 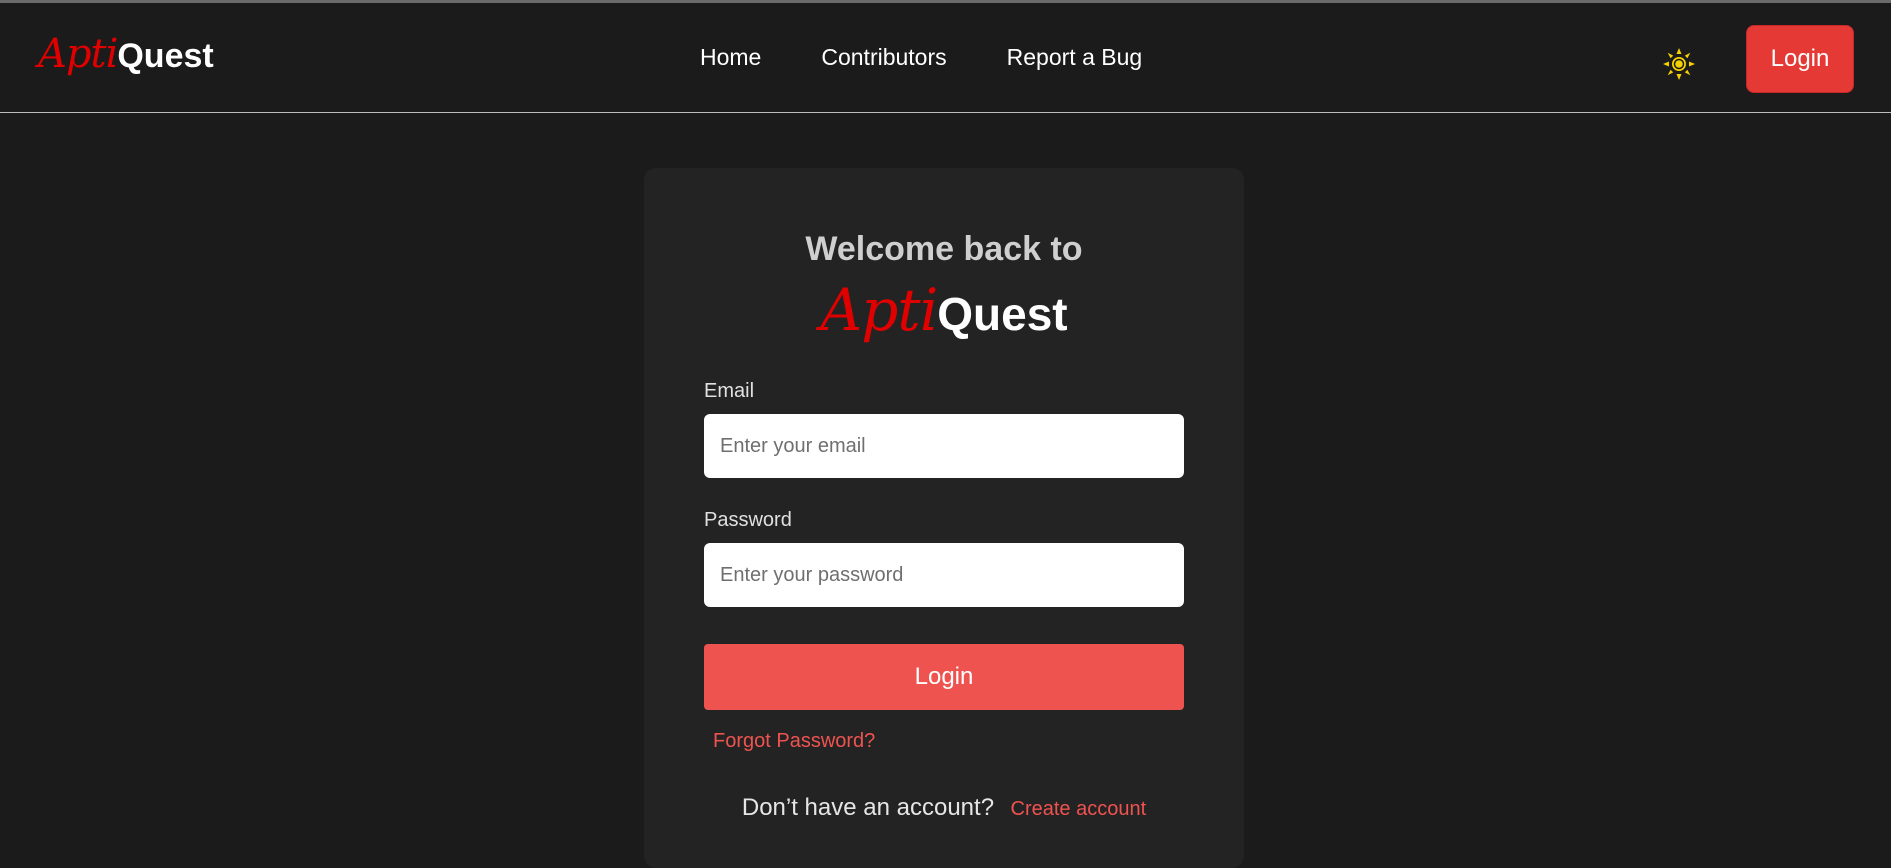 I want to click on nav-login-button: Login, so click(x=1800, y=59).